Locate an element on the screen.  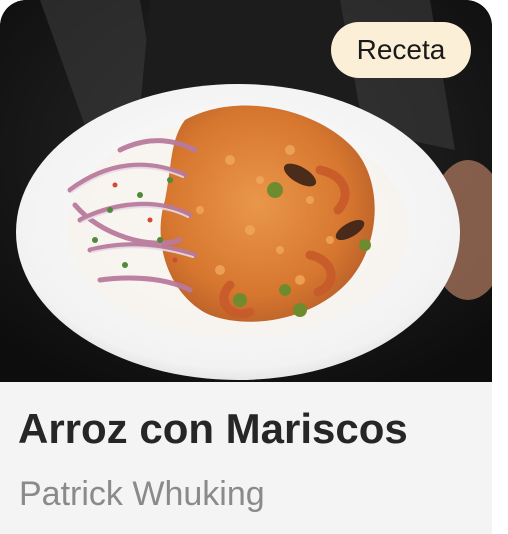
recipe-author: Patrick Whuking is located at coordinates (142, 494).